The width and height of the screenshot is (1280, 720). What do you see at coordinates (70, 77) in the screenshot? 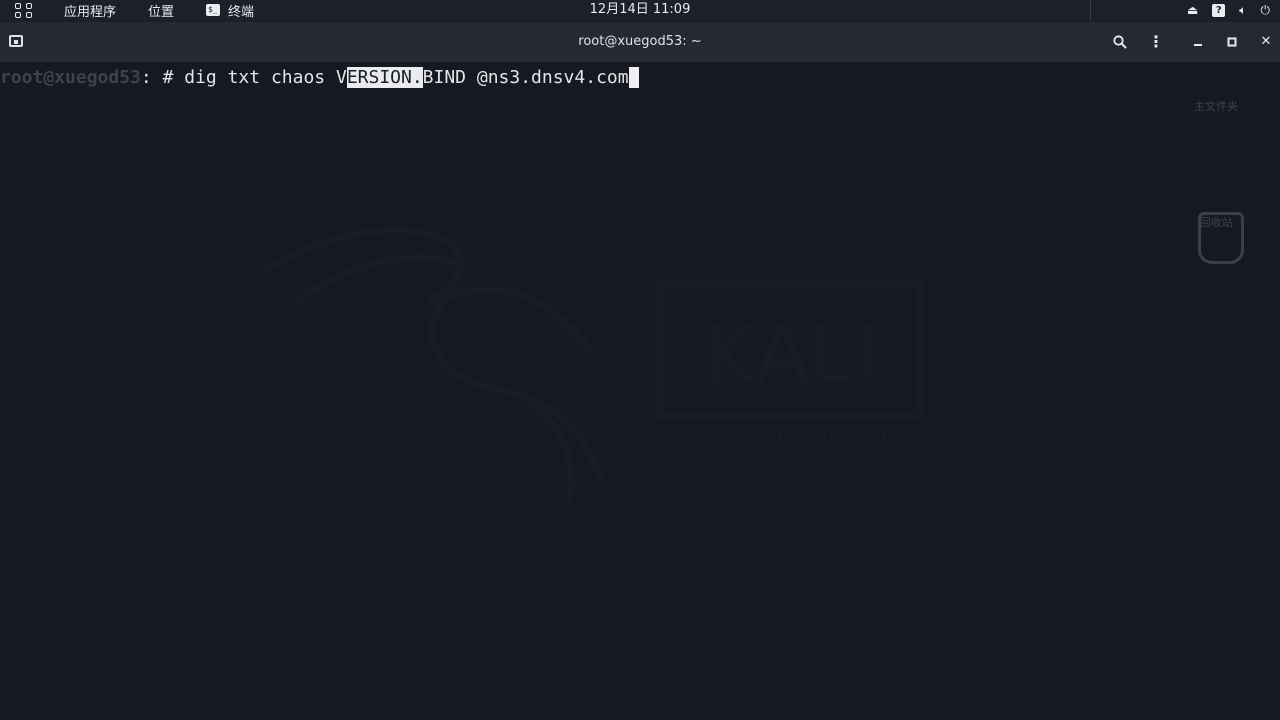
I see `shell-prompt: root@xuegod53` at bounding box center [70, 77].